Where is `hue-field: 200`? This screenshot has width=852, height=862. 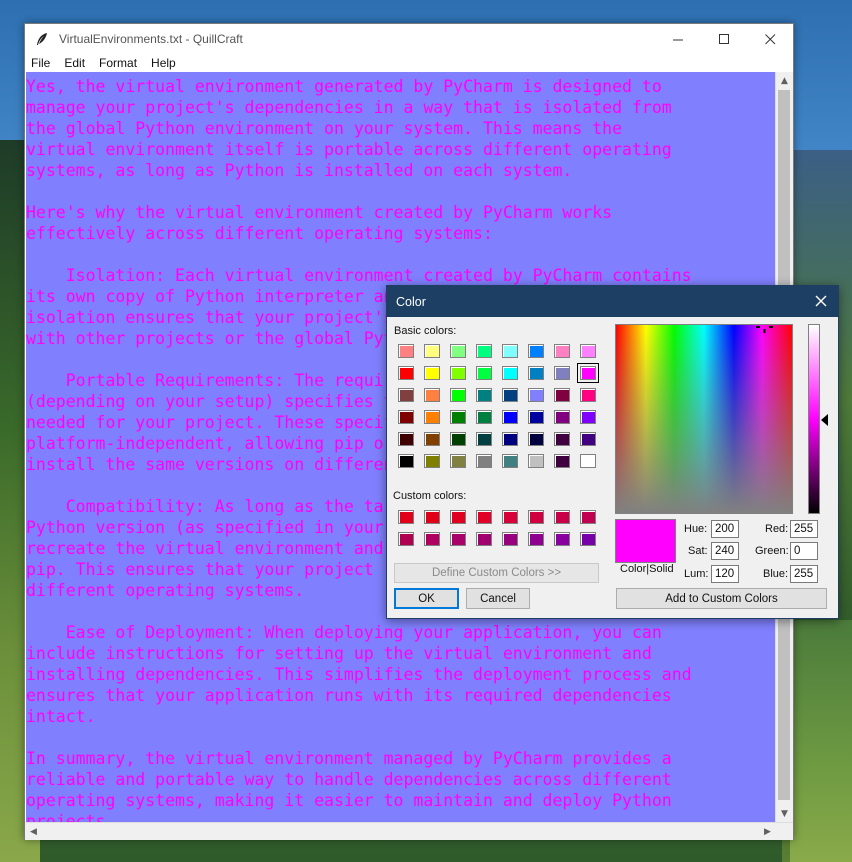 hue-field: 200 is located at coordinates (725, 529).